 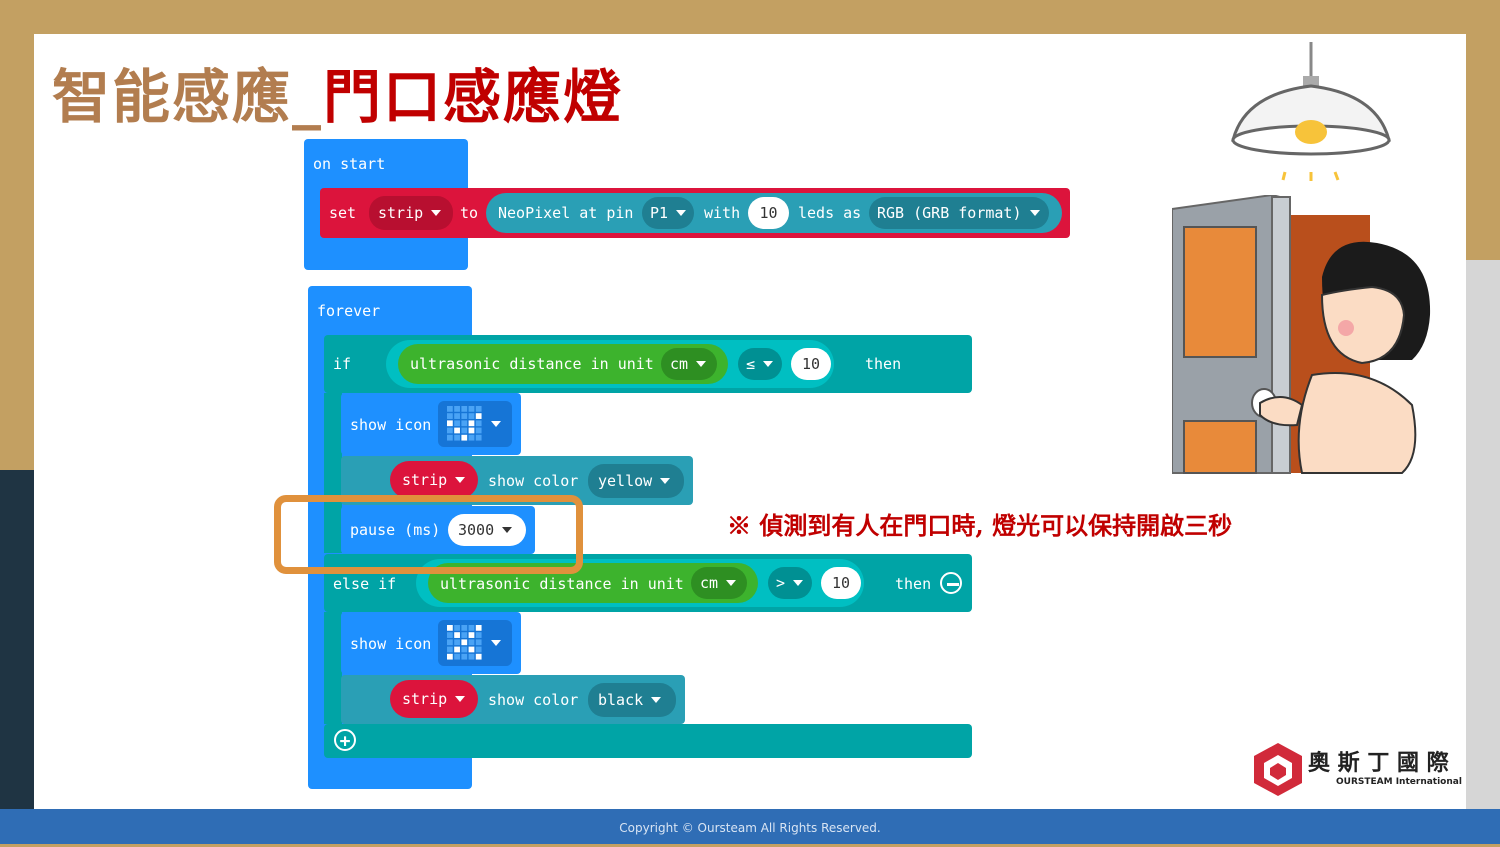 I want to click on strip-text-2: strip, so click(x=425, y=699).